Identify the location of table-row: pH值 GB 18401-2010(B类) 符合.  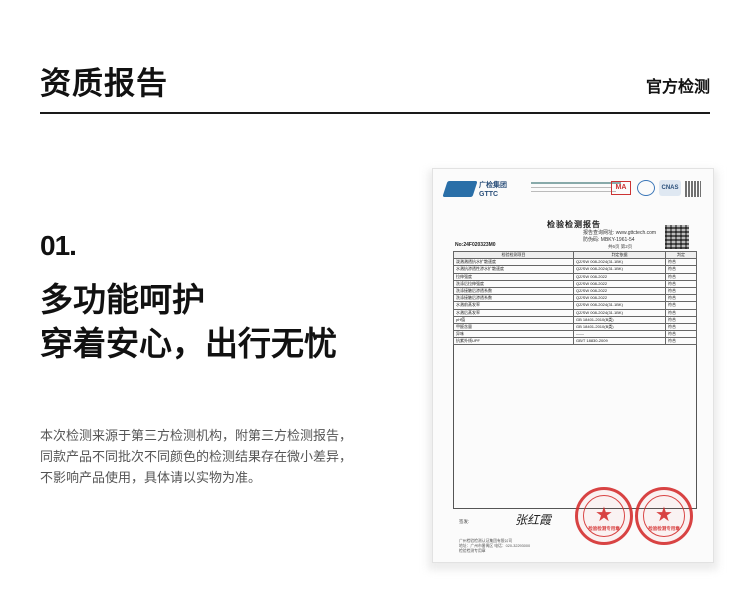
(575, 319).